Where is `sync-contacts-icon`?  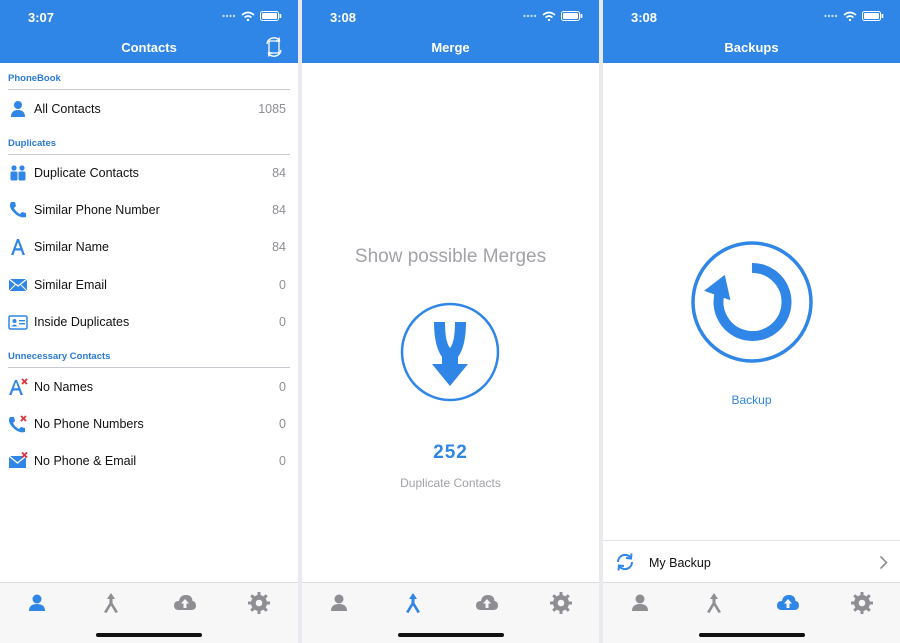 sync-contacts-icon is located at coordinates (274, 47).